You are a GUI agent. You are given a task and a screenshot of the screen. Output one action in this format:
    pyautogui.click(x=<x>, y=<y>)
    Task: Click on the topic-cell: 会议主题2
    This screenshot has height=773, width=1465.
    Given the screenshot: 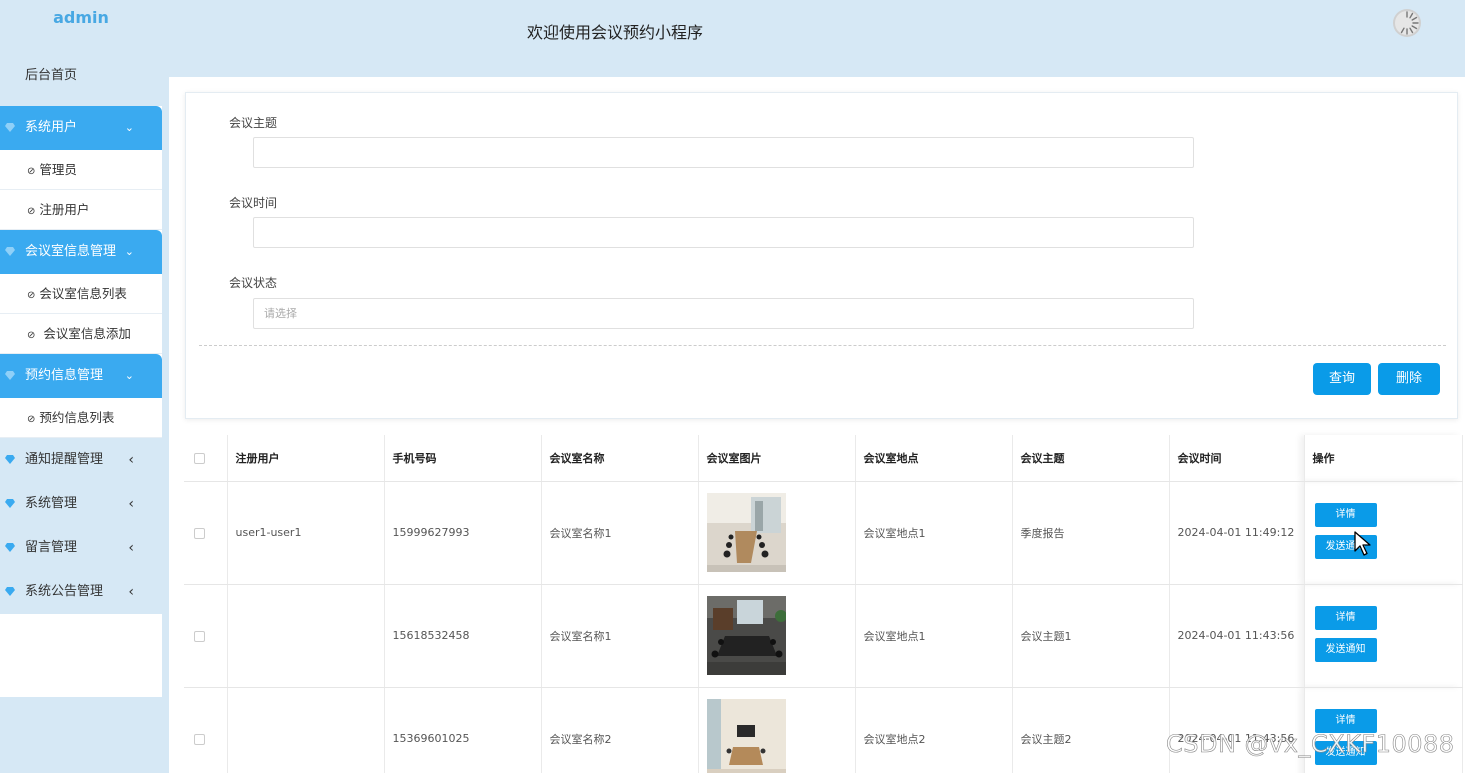 What is the action you would take?
    pyautogui.click(x=1091, y=730)
    